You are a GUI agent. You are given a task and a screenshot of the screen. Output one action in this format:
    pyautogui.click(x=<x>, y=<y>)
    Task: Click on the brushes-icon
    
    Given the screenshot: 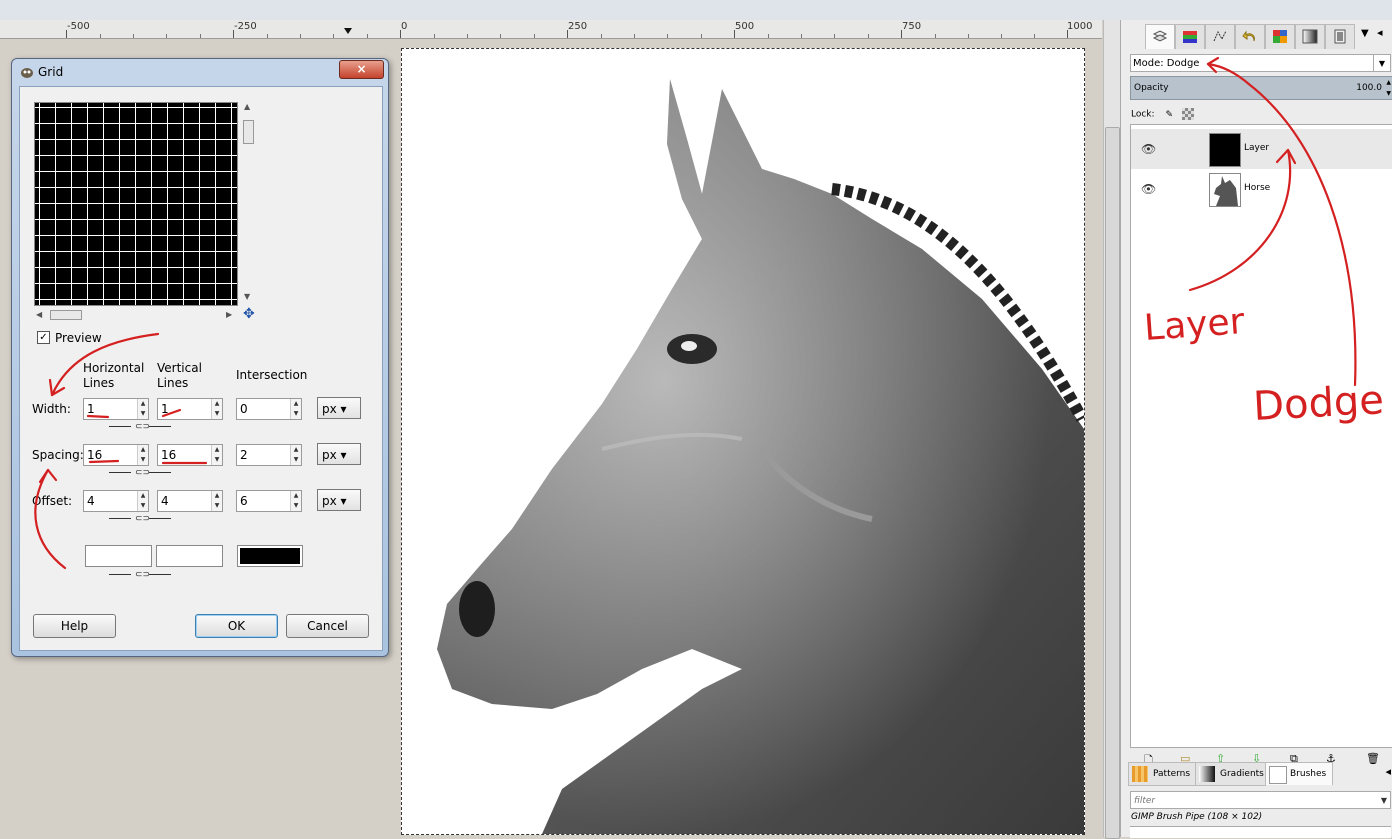 What is the action you would take?
    pyautogui.click(x=1278, y=775)
    